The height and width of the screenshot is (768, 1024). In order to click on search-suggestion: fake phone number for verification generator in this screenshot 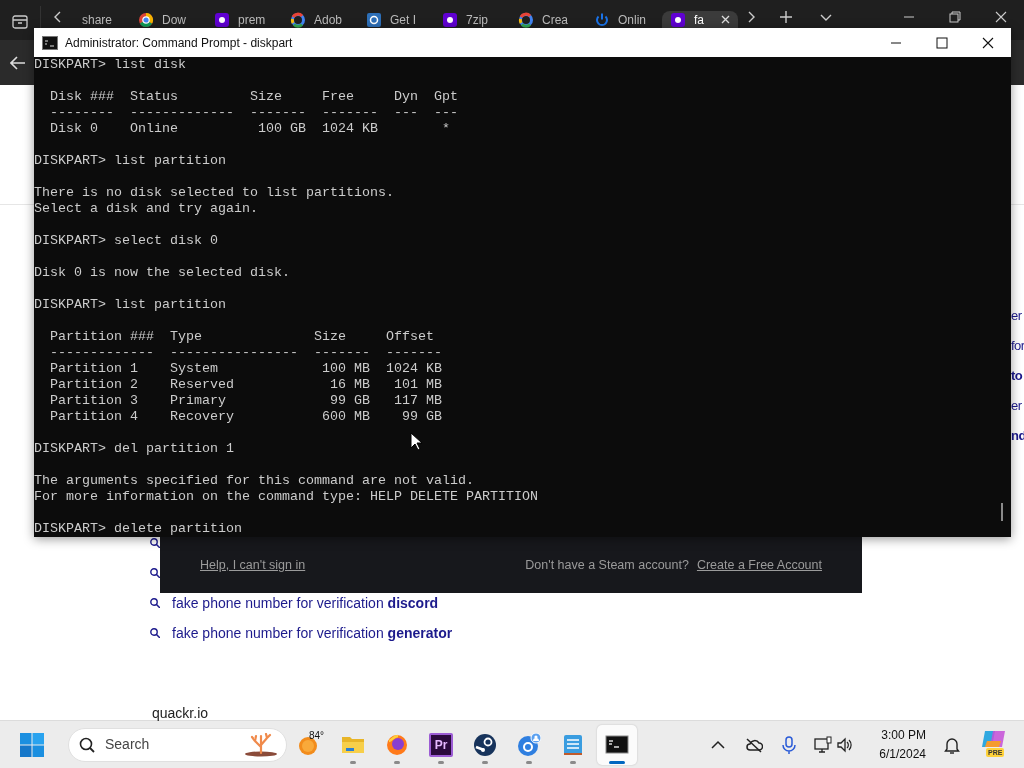, I will do `click(312, 633)`.